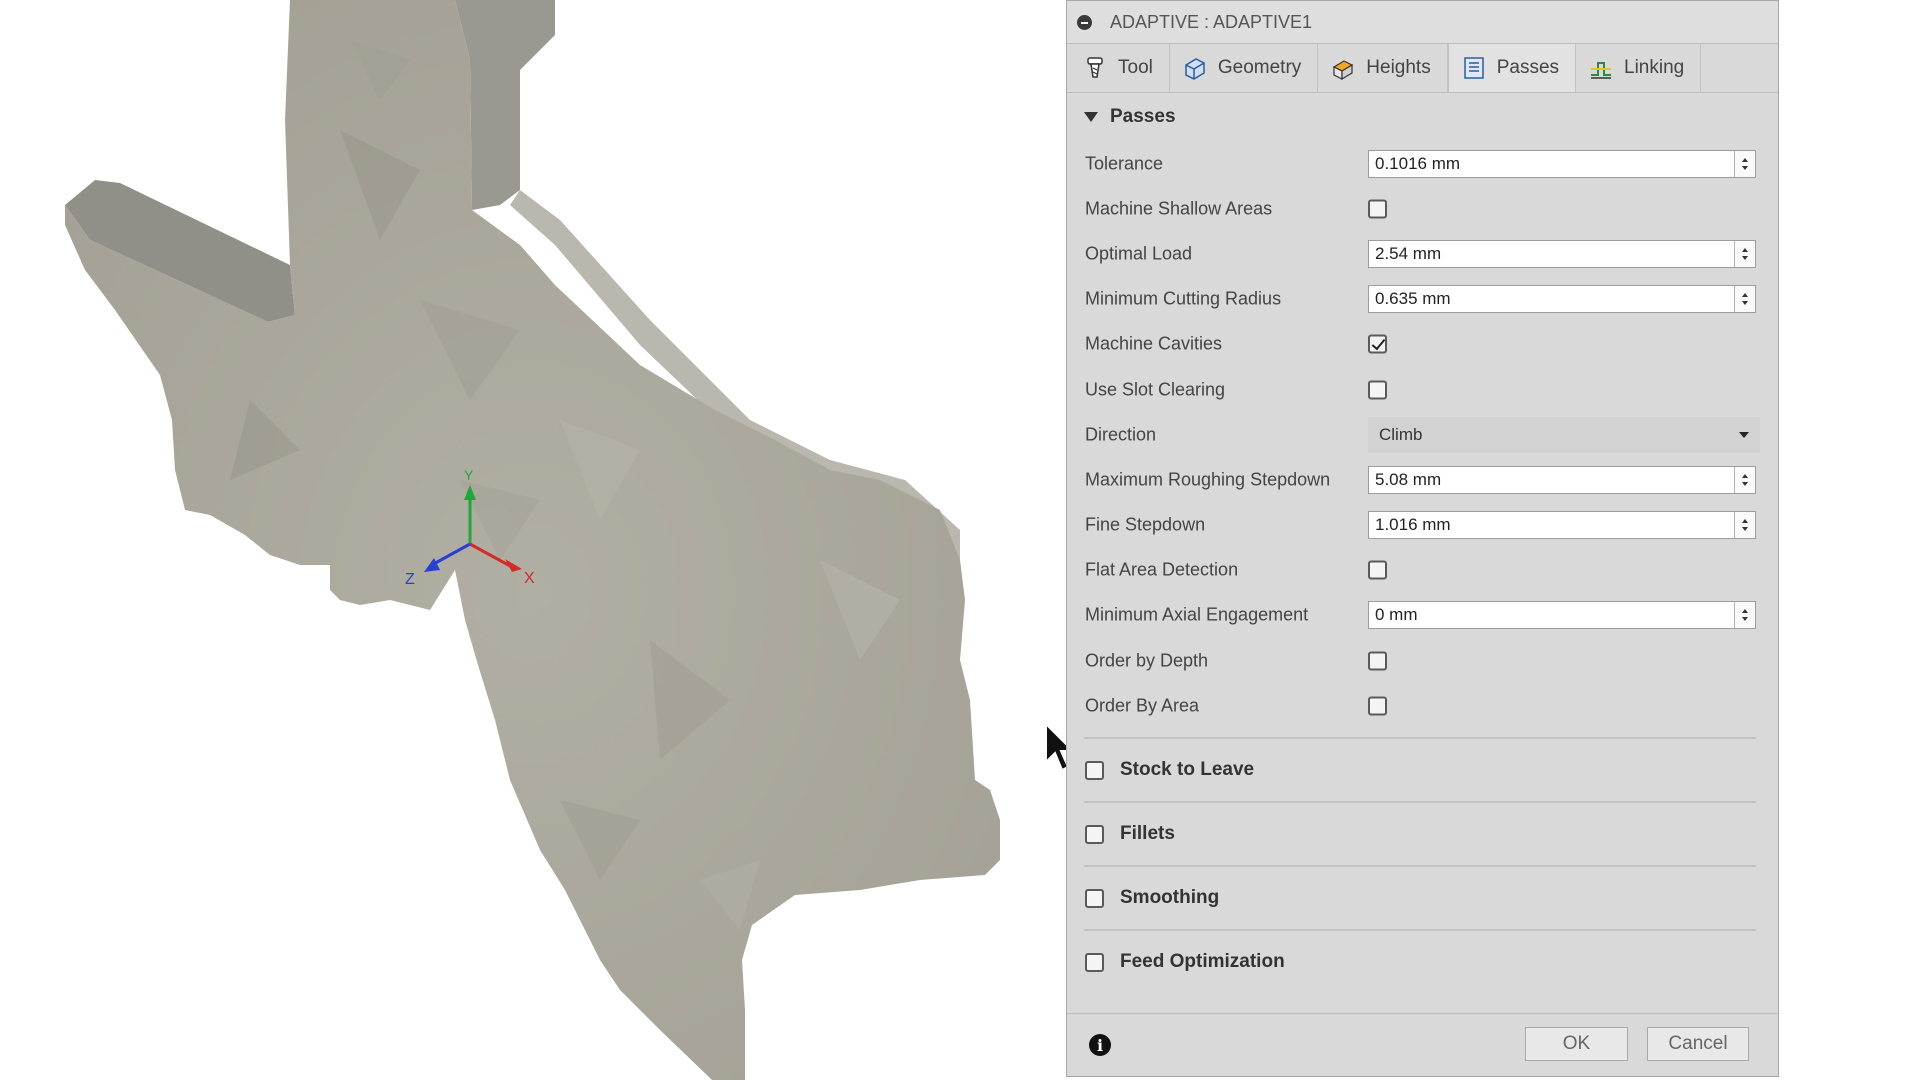  What do you see at coordinates (1420, 833) in the screenshot?
I see `fillets-group: Fillets` at bounding box center [1420, 833].